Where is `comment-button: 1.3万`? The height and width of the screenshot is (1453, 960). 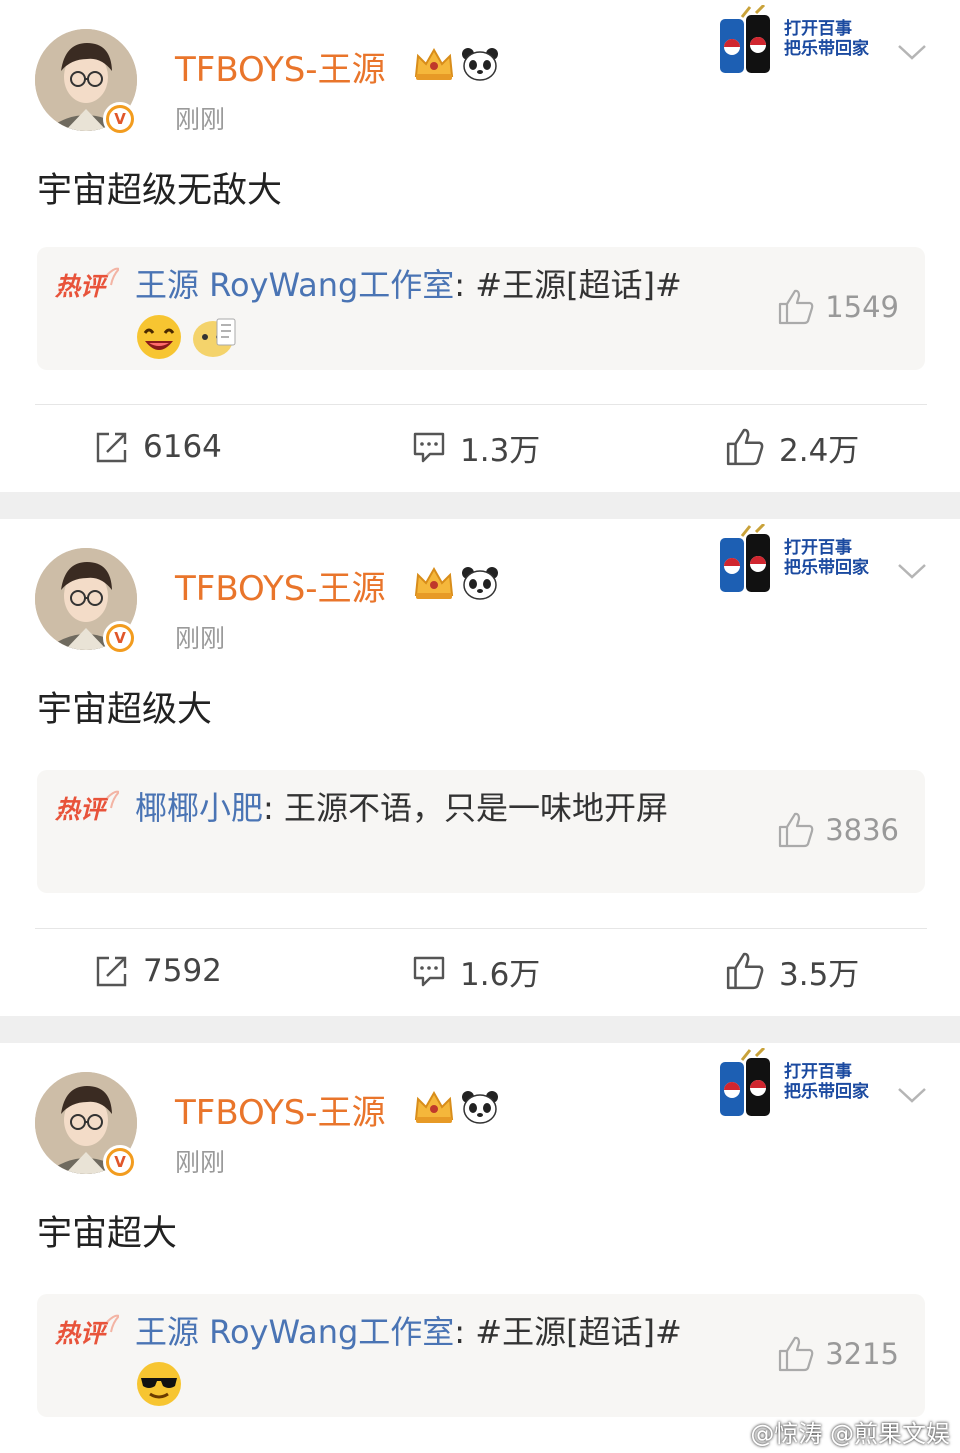 comment-button: 1.3万 is located at coordinates (476, 447).